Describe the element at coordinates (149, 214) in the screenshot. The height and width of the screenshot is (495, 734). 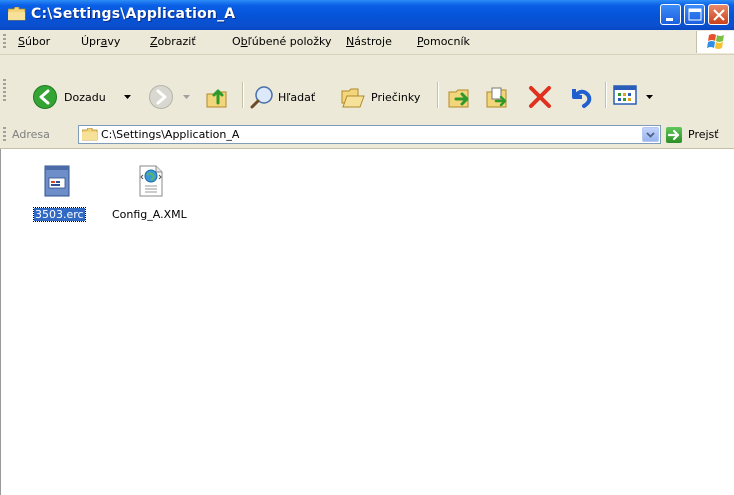
I see `file-name: Config_A.XML` at that location.